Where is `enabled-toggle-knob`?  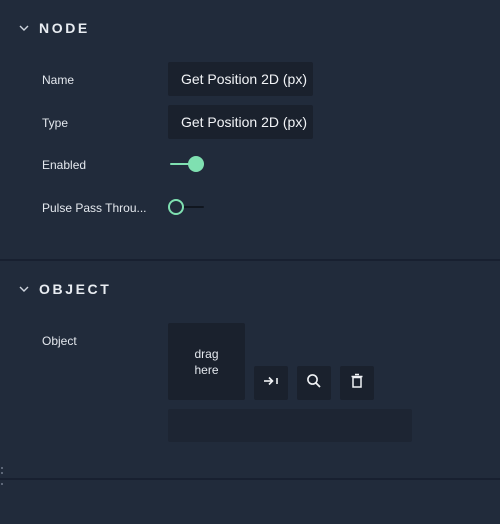 enabled-toggle-knob is located at coordinates (196, 164).